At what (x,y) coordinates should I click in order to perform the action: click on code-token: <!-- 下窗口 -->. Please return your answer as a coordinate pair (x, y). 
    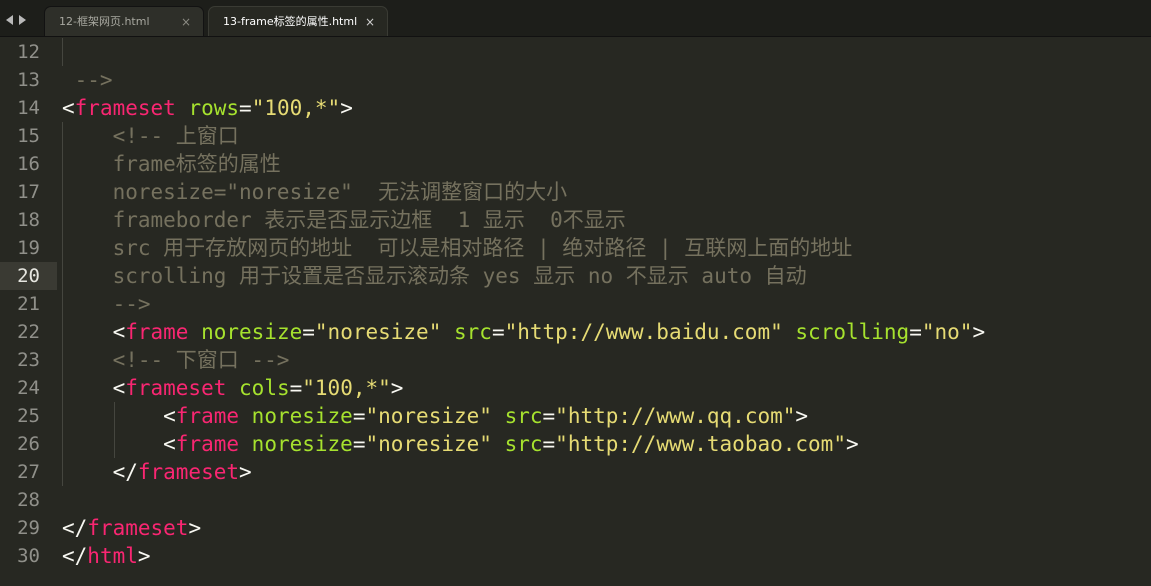
    Looking at the image, I should click on (176, 360).